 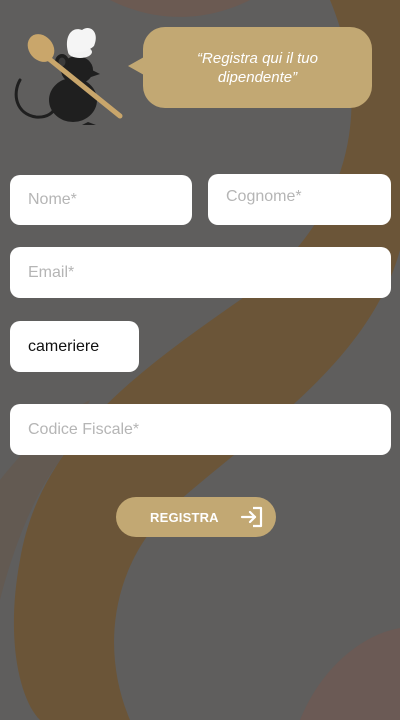 What do you see at coordinates (184, 517) in the screenshot?
I see `registra-button-label: REGISTRA` at bounding box center [184, 517].